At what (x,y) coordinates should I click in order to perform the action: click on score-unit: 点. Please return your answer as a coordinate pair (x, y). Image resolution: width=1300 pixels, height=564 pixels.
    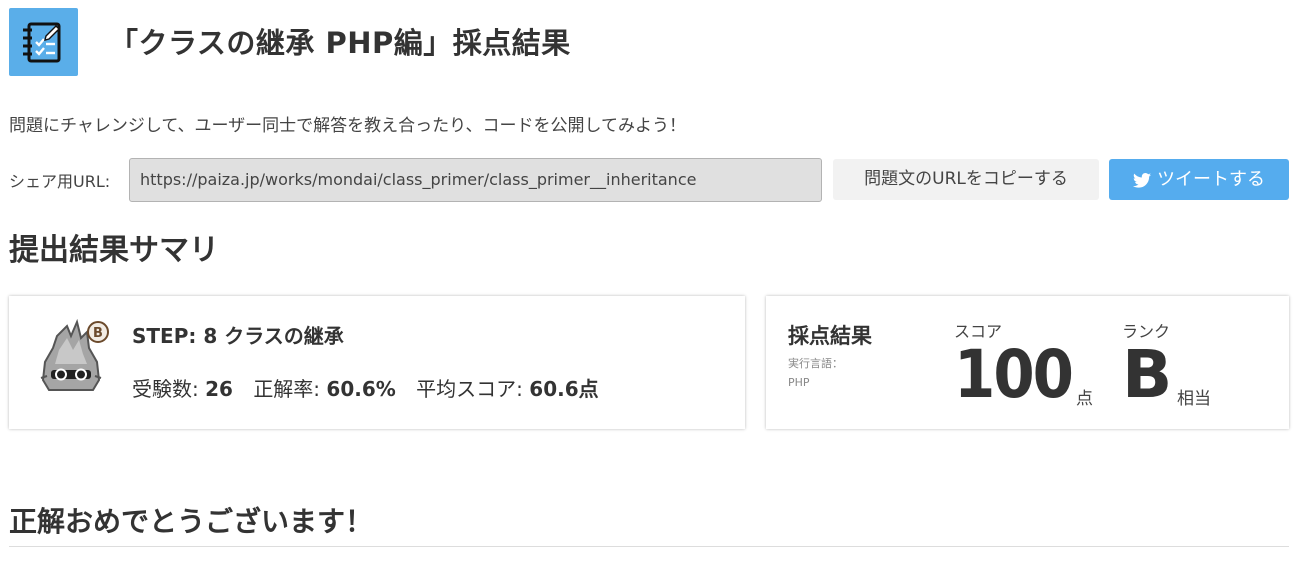
    Looking at the image, I should click on (1084, 399).